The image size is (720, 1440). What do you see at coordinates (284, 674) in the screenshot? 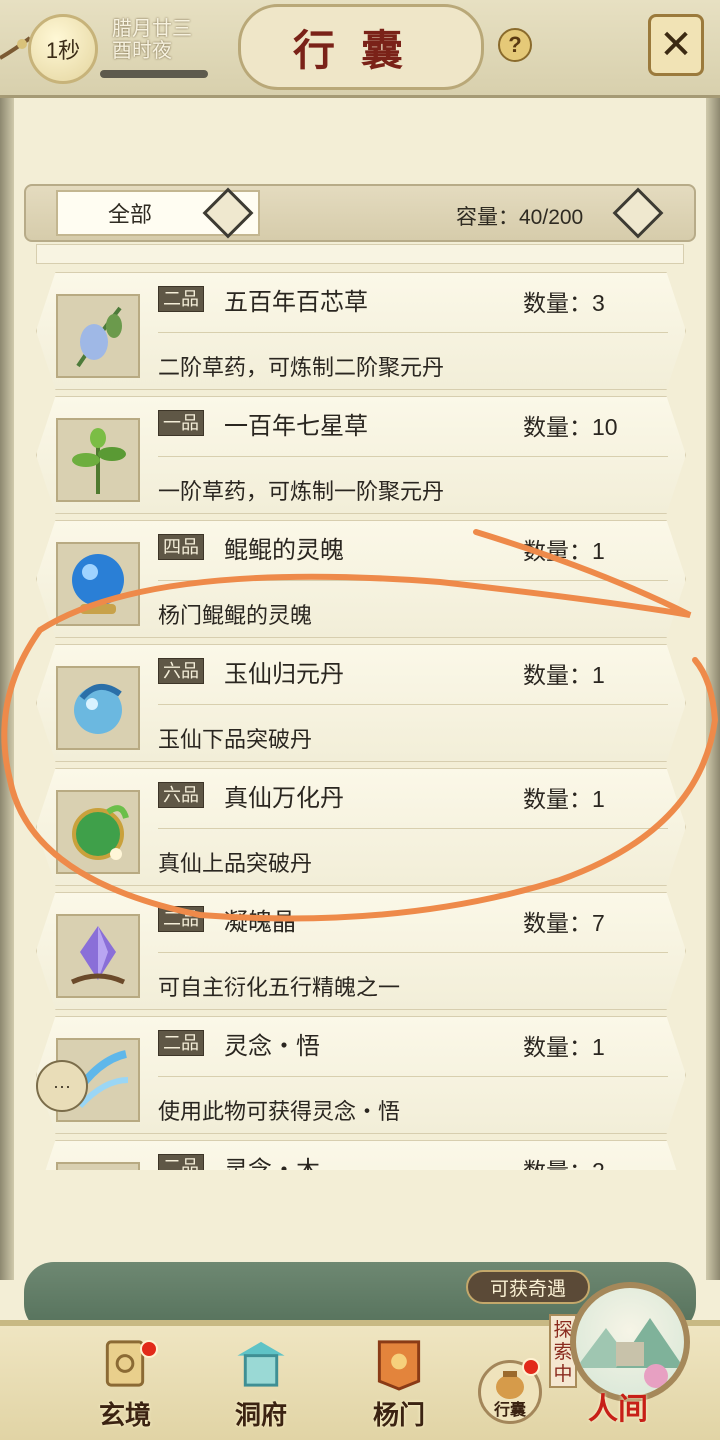
I see `item-name: 玉仙归元丹` at bounding box center [284, 674].